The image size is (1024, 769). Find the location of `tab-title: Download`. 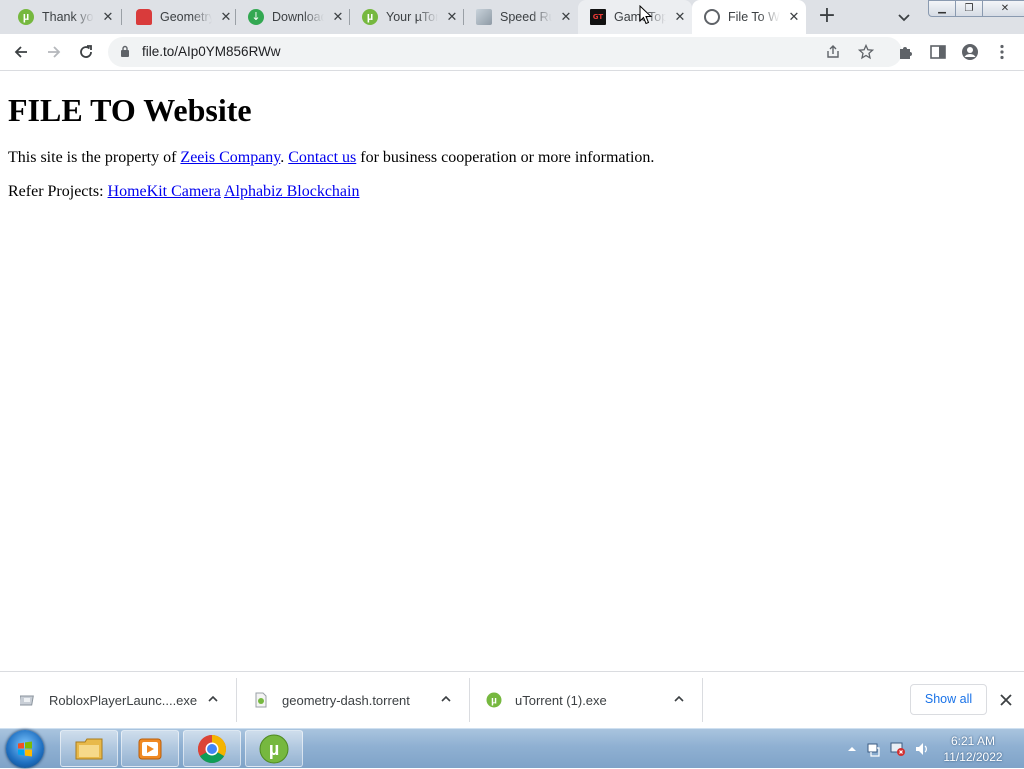

tab-title: Download is located at coordinates (298, 17).